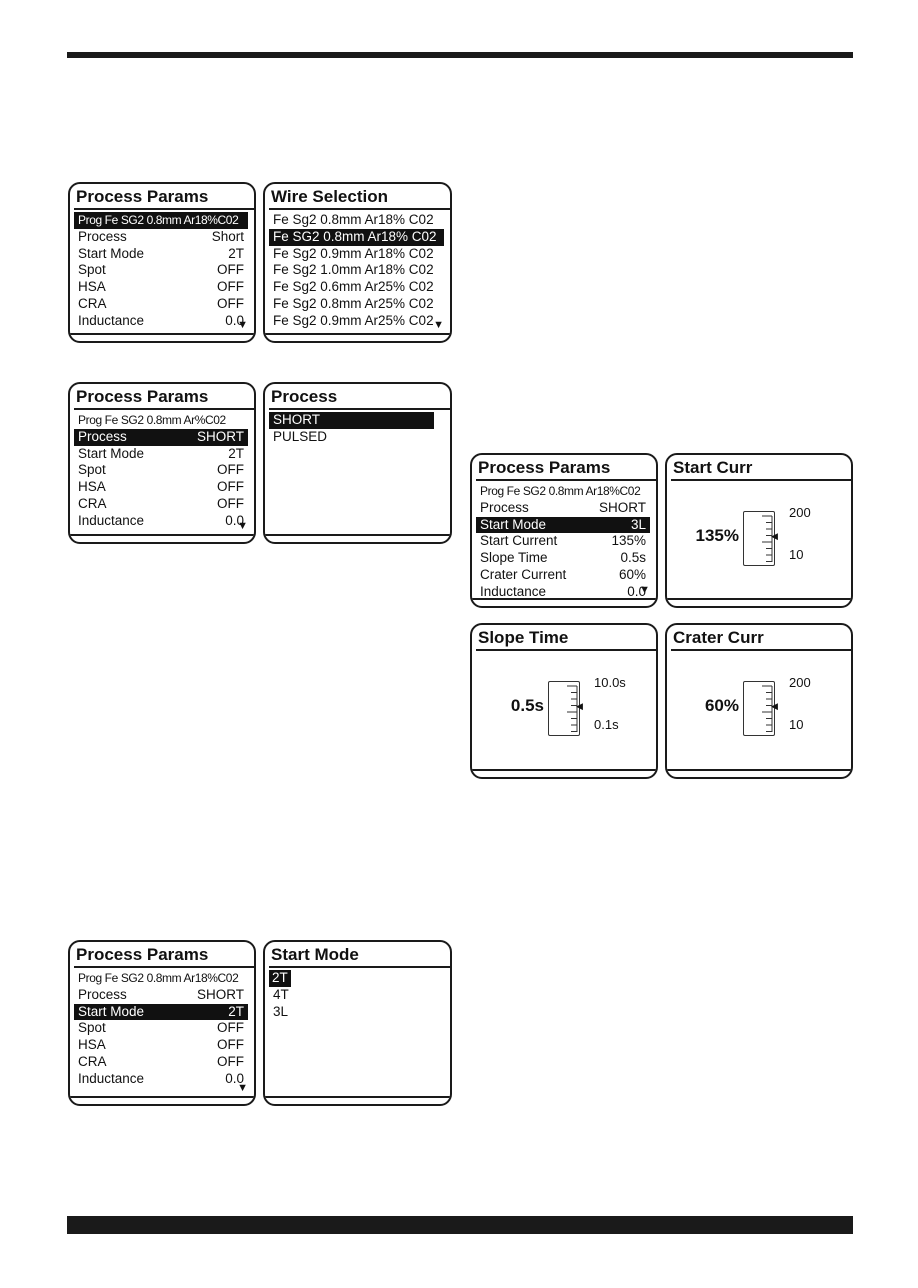 This screenshot has width=918, height=1288. What do you see at coordinates (92, 1028) in the screenshot?
I see `param-label: Spot` at bounding box center [92, 1028].